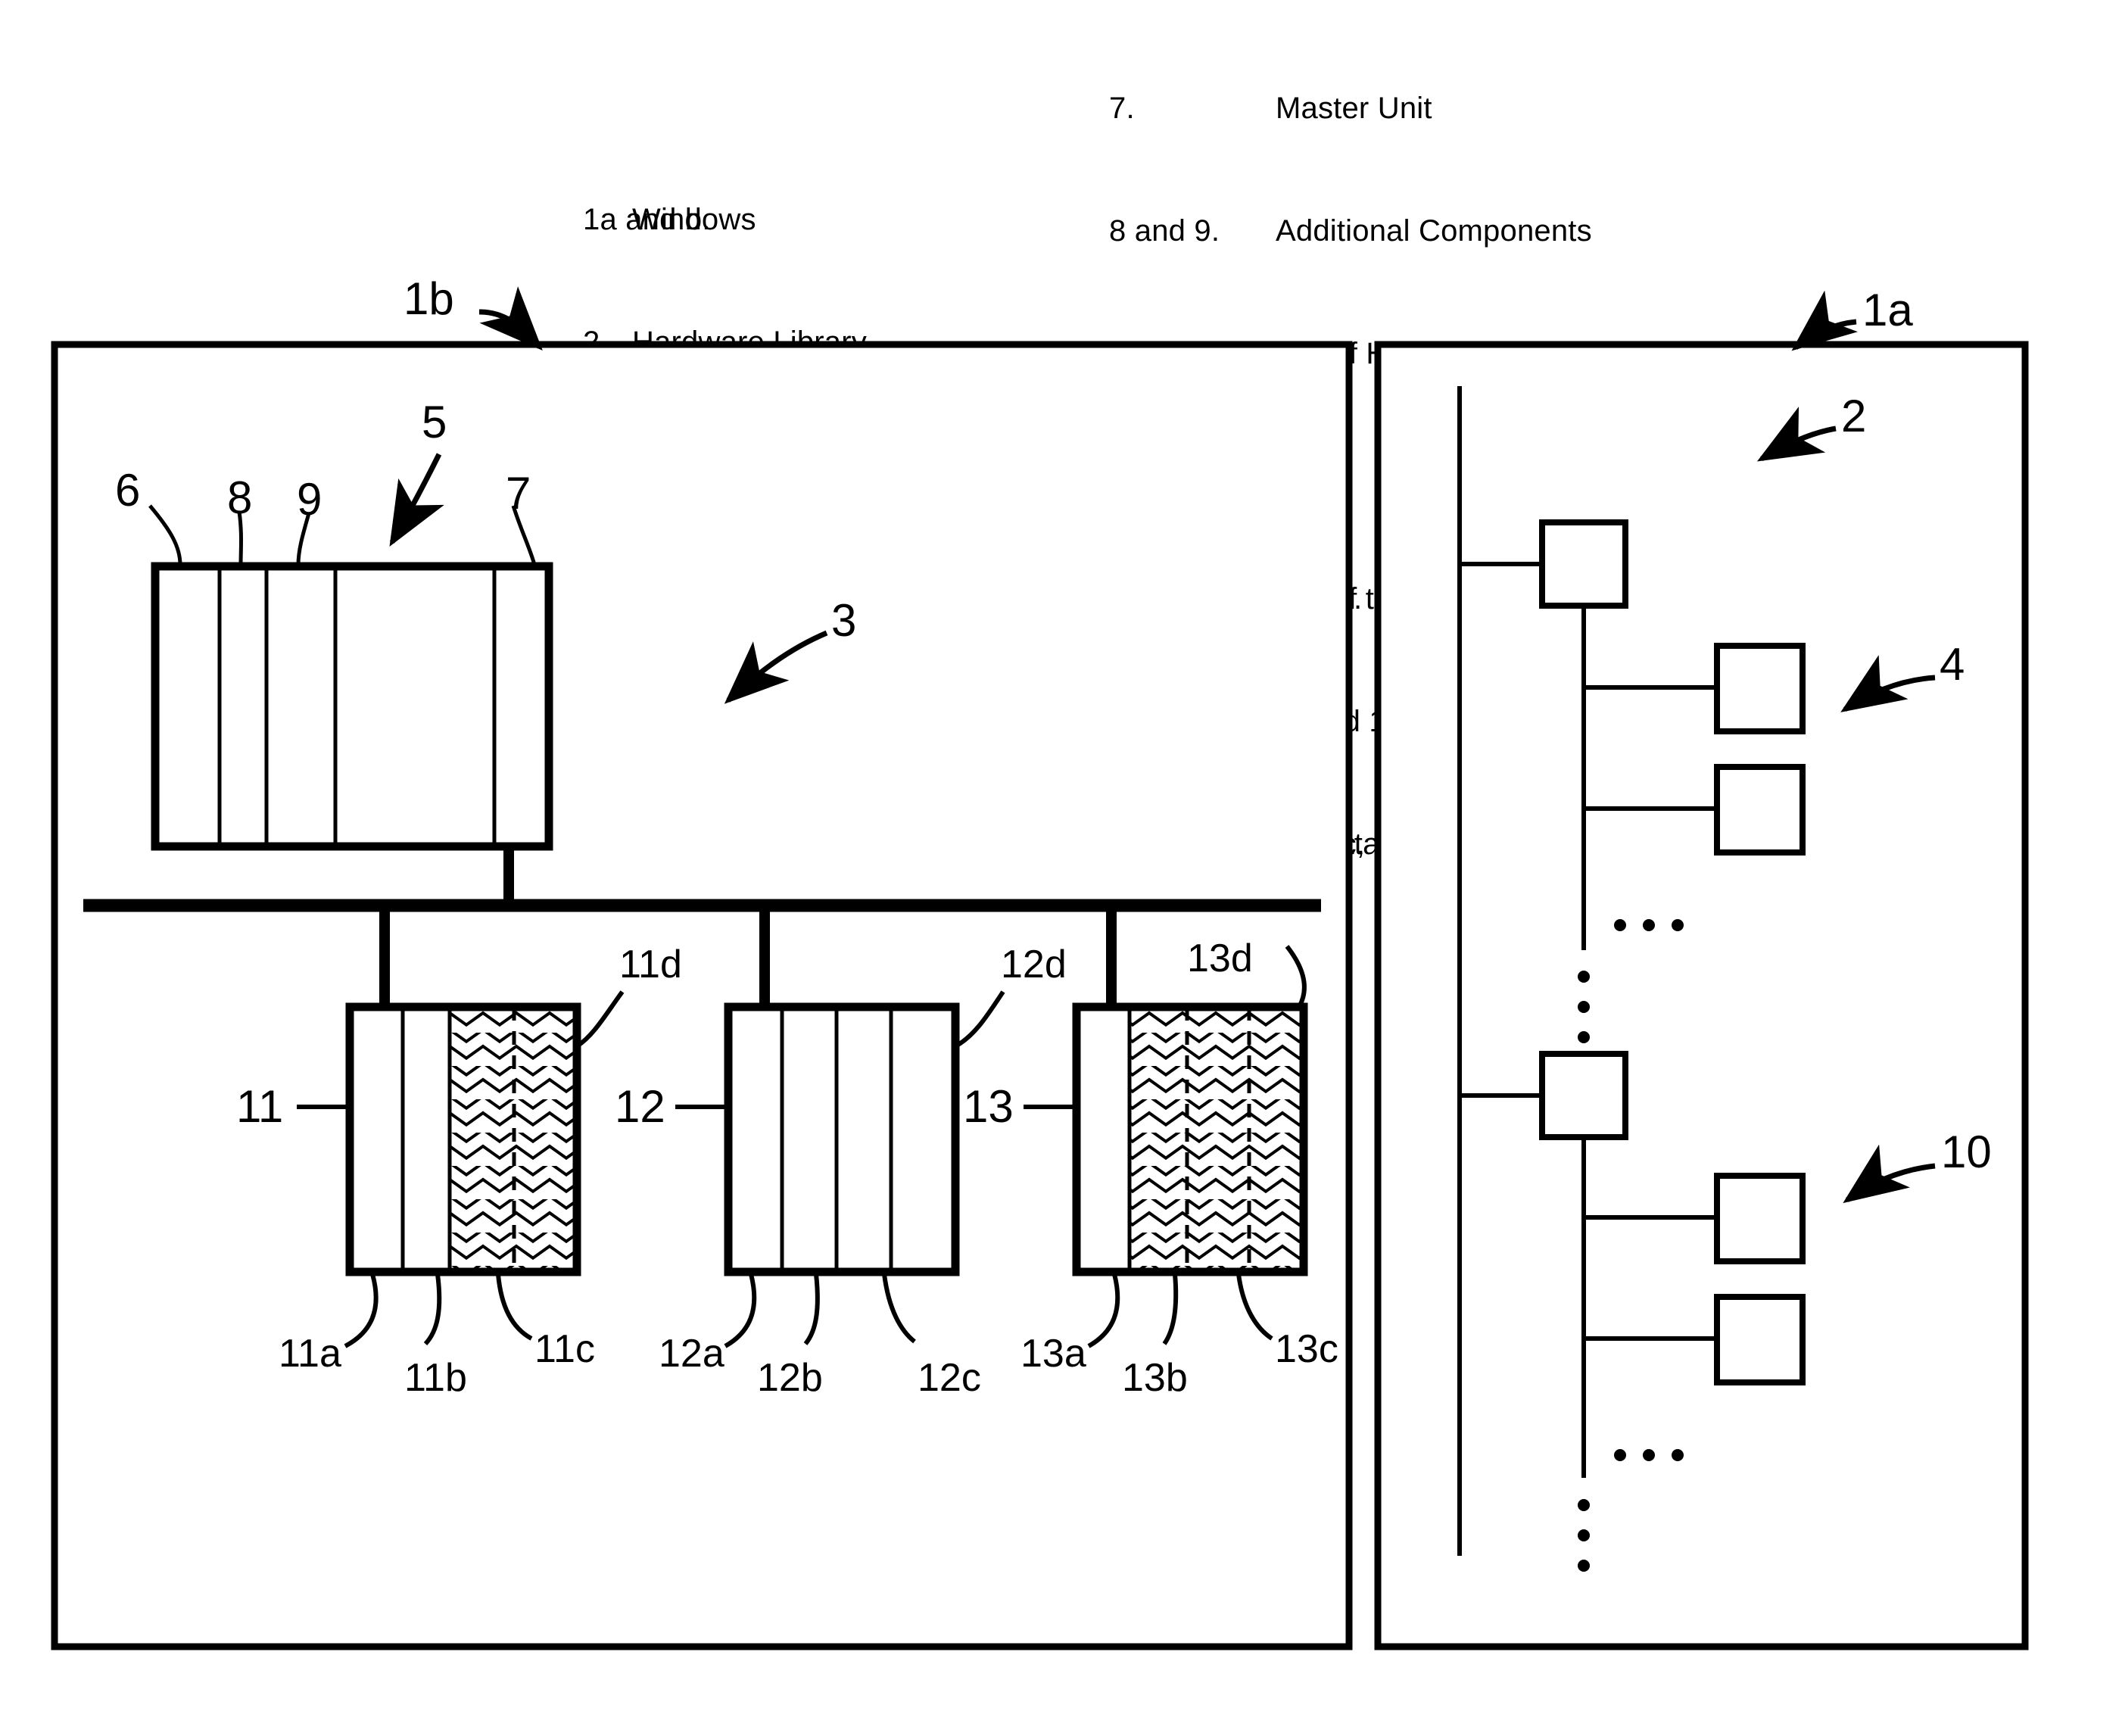  What do you see at coordinates (596, 587) in the screenshot?
I see `legend-key: 4.` at bounding box center [596, 587].